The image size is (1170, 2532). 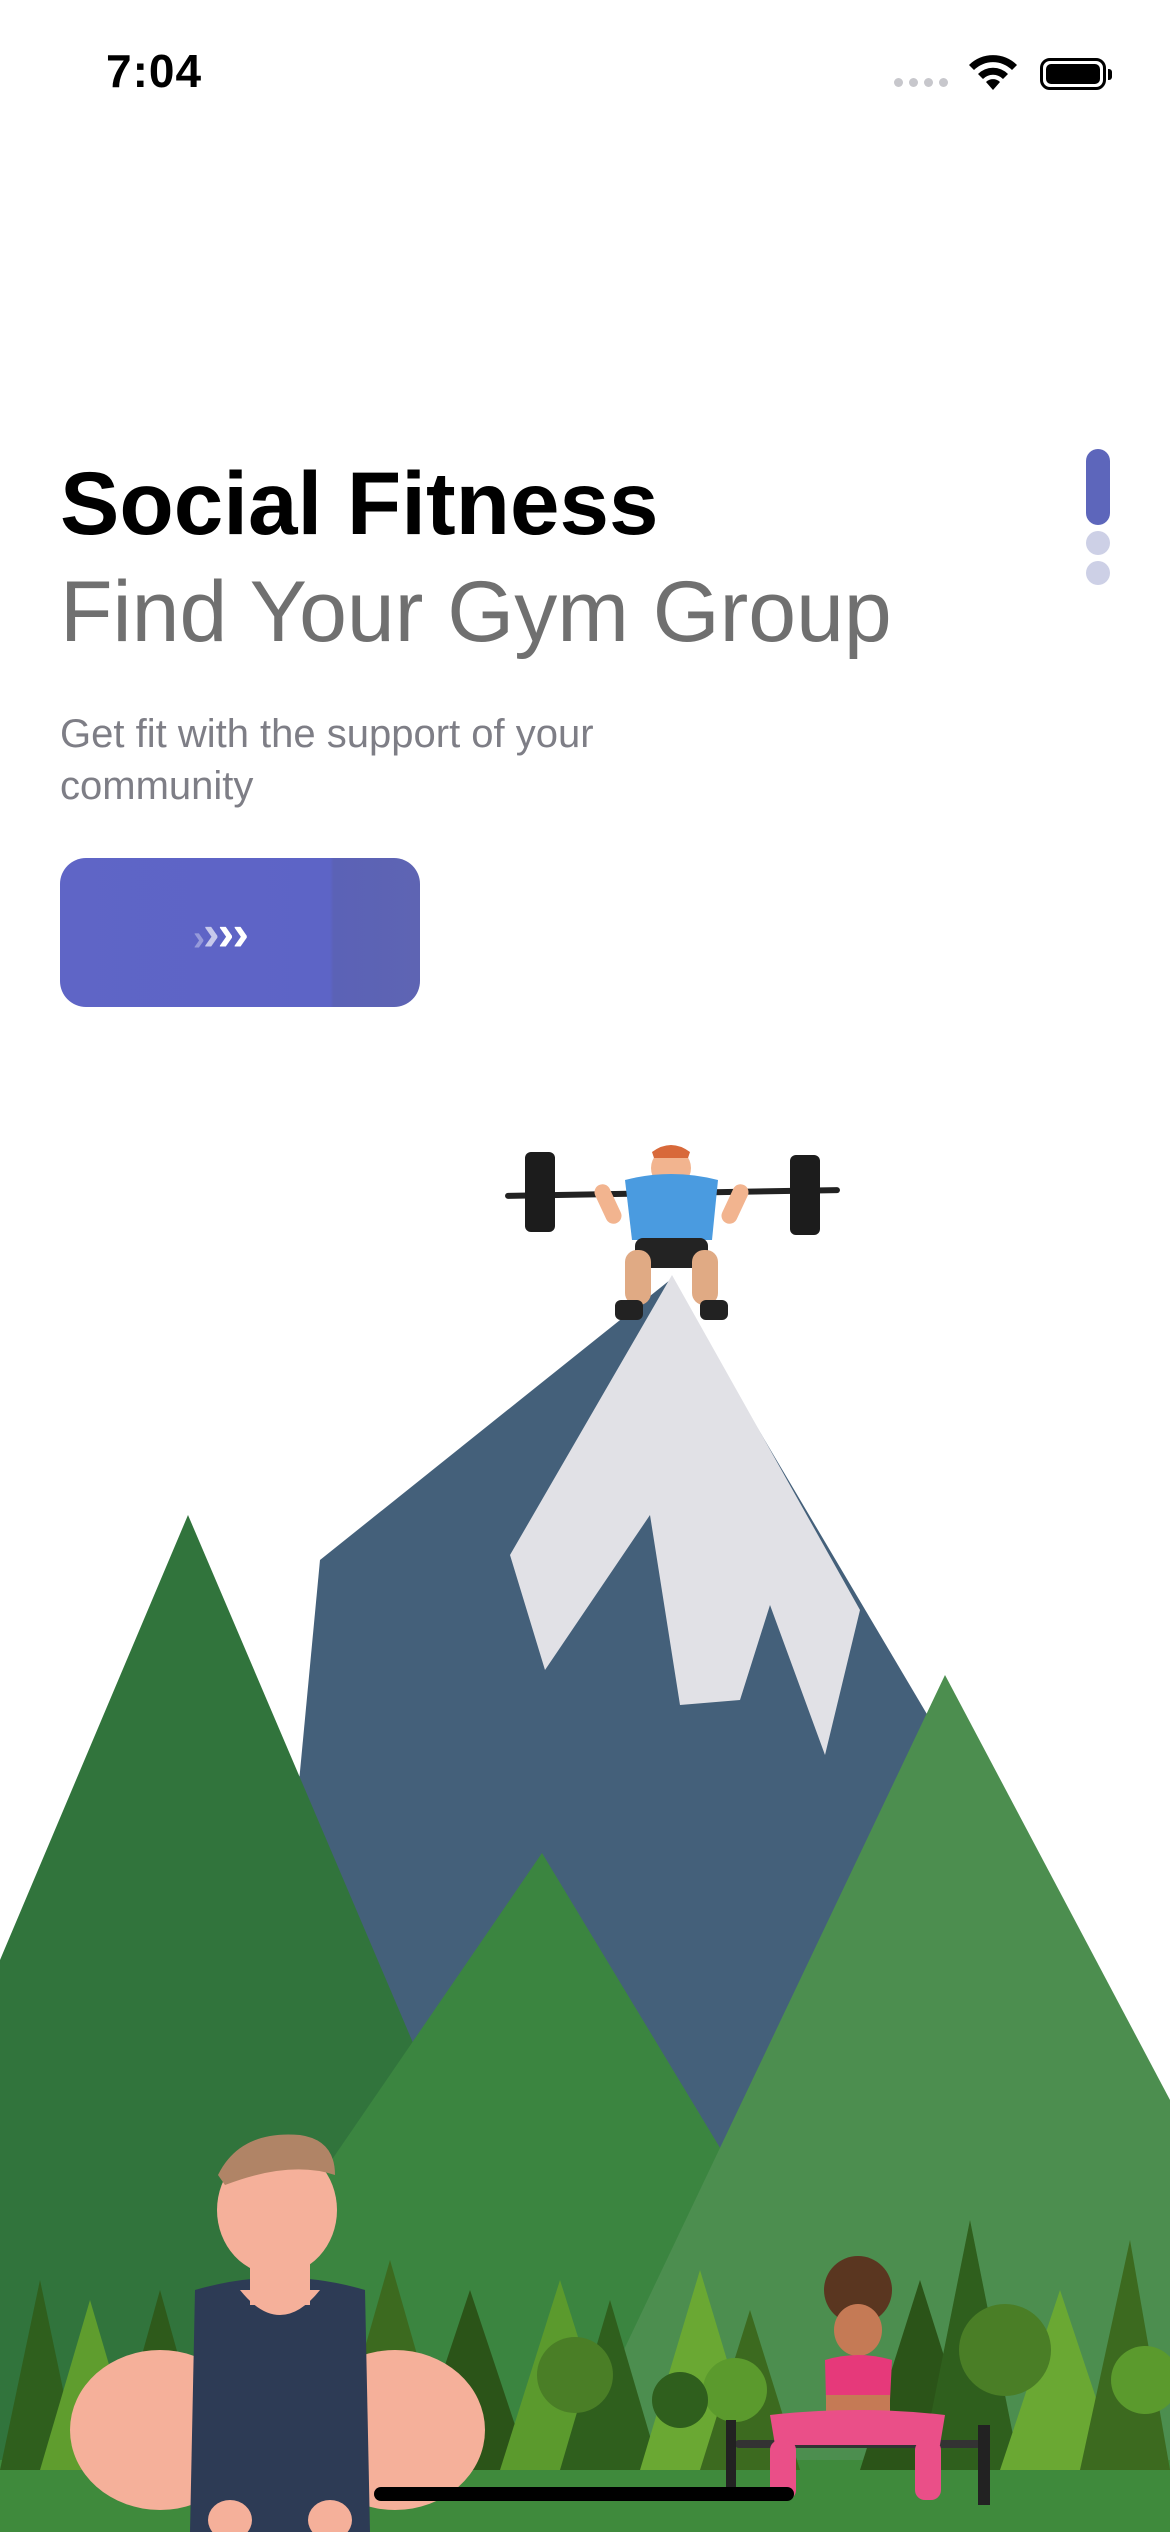 What do you see at coordinates (993, 72) in the screenshot?
I see `wifi-icon` at bounding box center [993, 72].